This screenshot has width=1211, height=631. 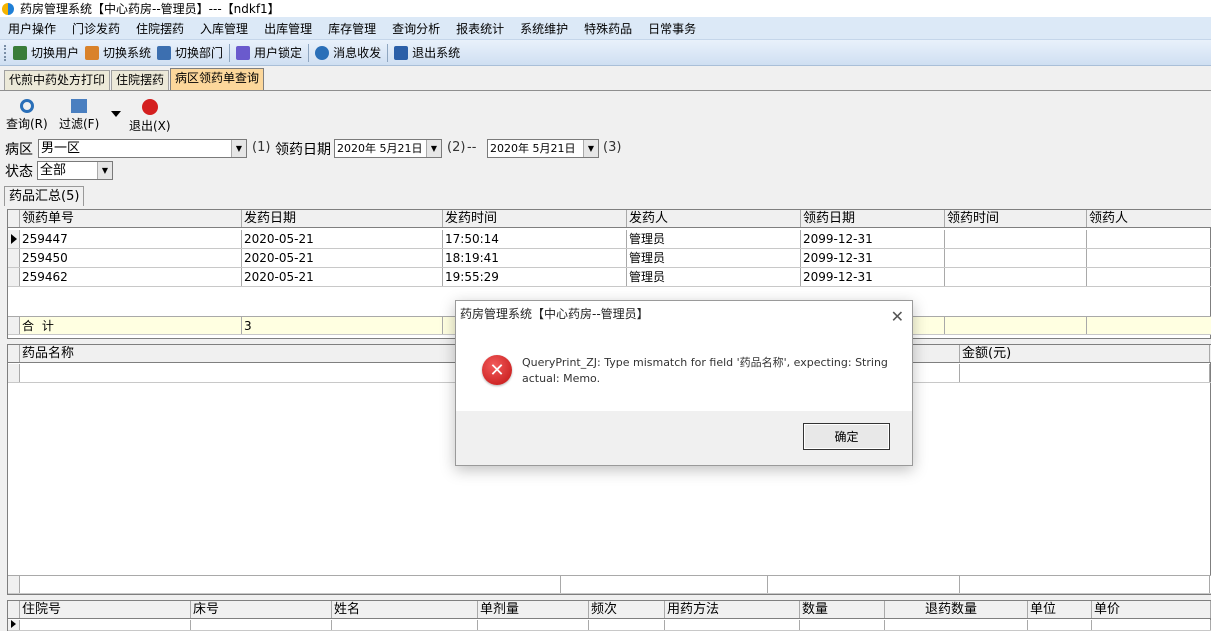 What do you see at coordinates (714, 218) in the screenshot?
I see `col-dispenser: 发药人` at bounding box center [714, 218].